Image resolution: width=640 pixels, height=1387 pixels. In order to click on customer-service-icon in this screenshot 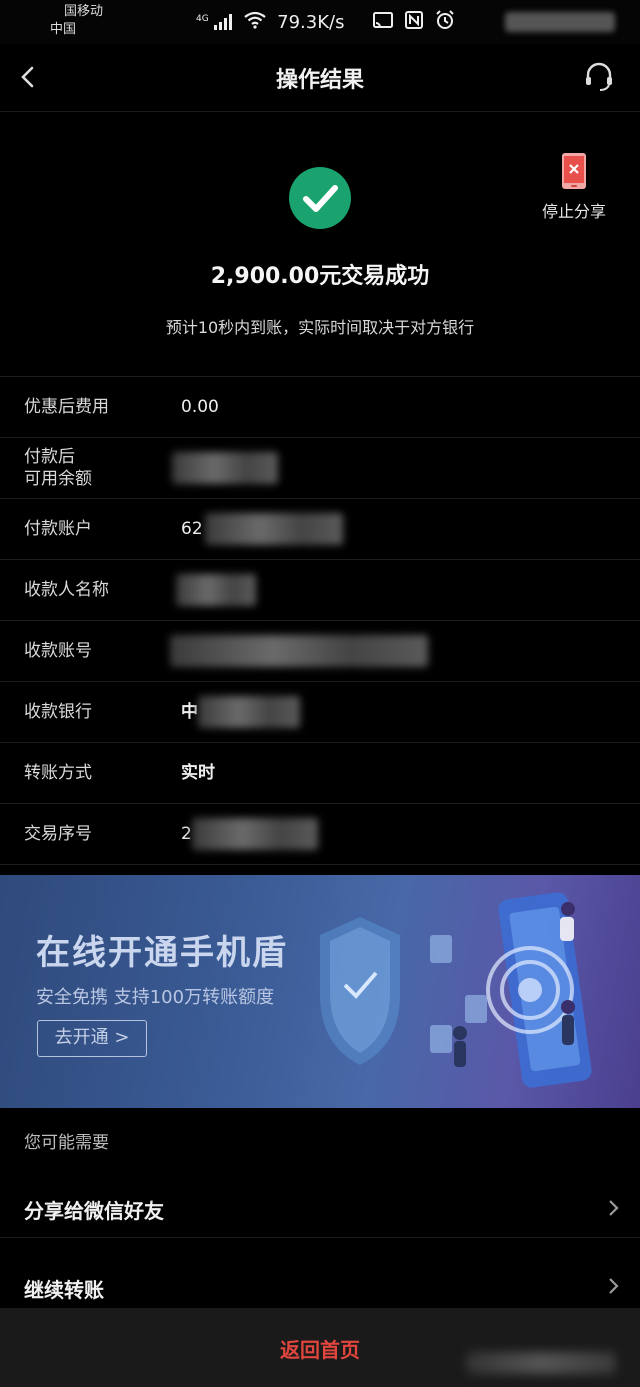, I will do `click(599, 77)`.